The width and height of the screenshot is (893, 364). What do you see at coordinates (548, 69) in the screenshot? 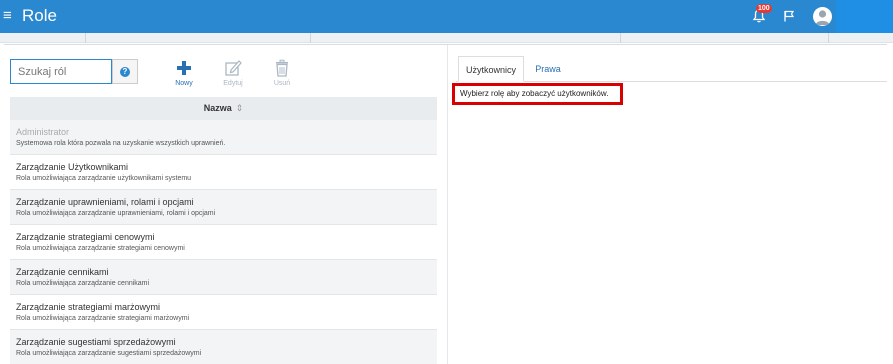
I see `tab-permissions: Prawa` at bounding box center [548, 69].